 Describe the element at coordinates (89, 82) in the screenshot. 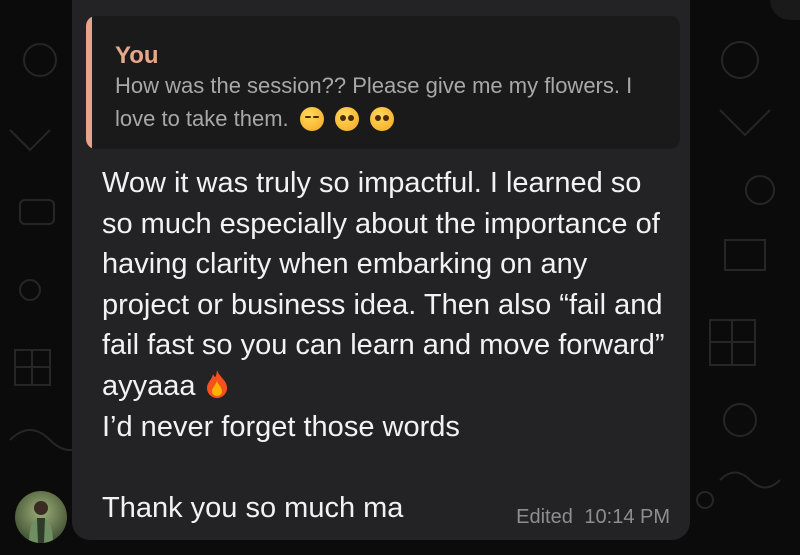

I see `quote-accent-bar` at that location.